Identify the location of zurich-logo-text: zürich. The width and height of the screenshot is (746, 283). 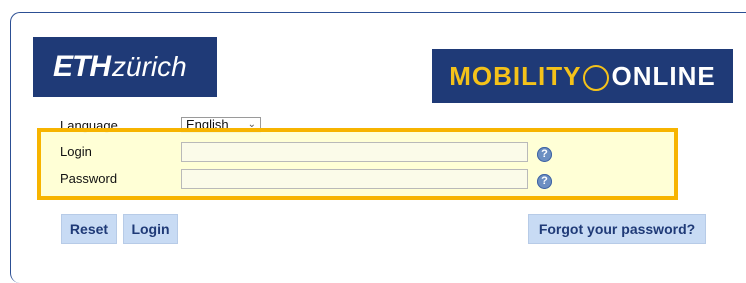
(149, 66).